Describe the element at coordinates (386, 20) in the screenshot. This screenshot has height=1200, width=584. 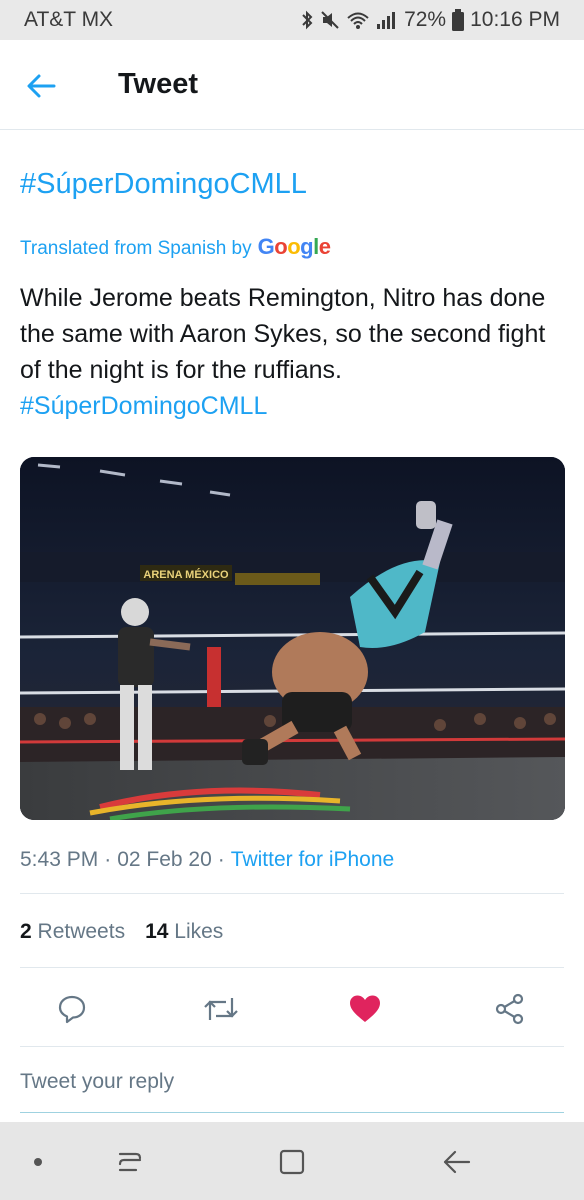
I see `signal-icon` at that location.